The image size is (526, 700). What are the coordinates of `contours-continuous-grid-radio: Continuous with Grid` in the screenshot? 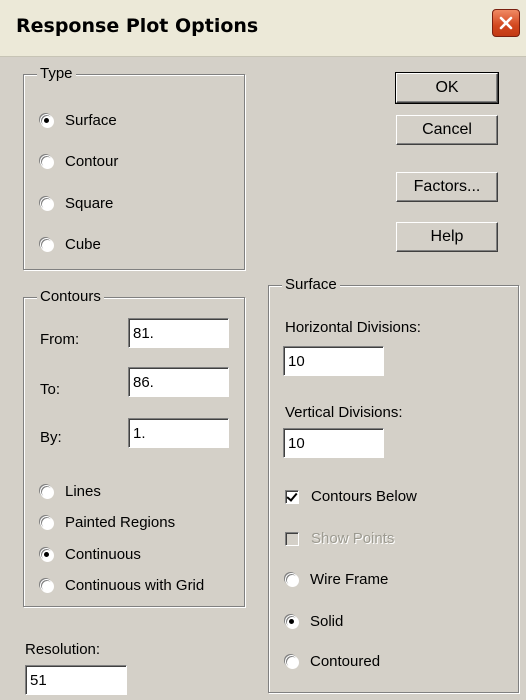 It's located at (122, 585).